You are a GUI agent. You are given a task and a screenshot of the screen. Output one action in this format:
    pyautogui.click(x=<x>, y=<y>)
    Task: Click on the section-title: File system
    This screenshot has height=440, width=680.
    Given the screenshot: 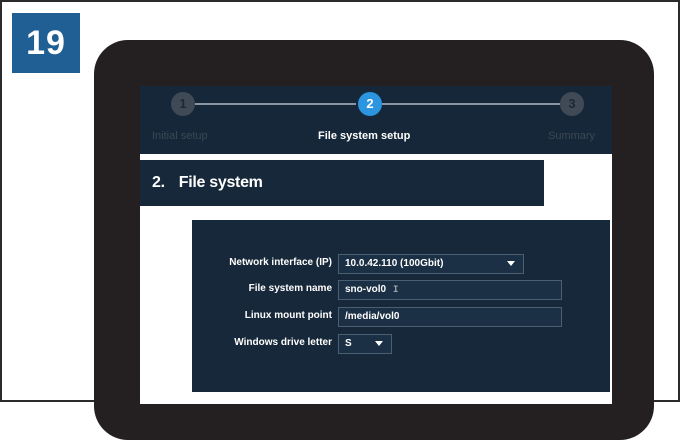 What is the action you would take?
    pyautogui.click(x=220, y=182)
    